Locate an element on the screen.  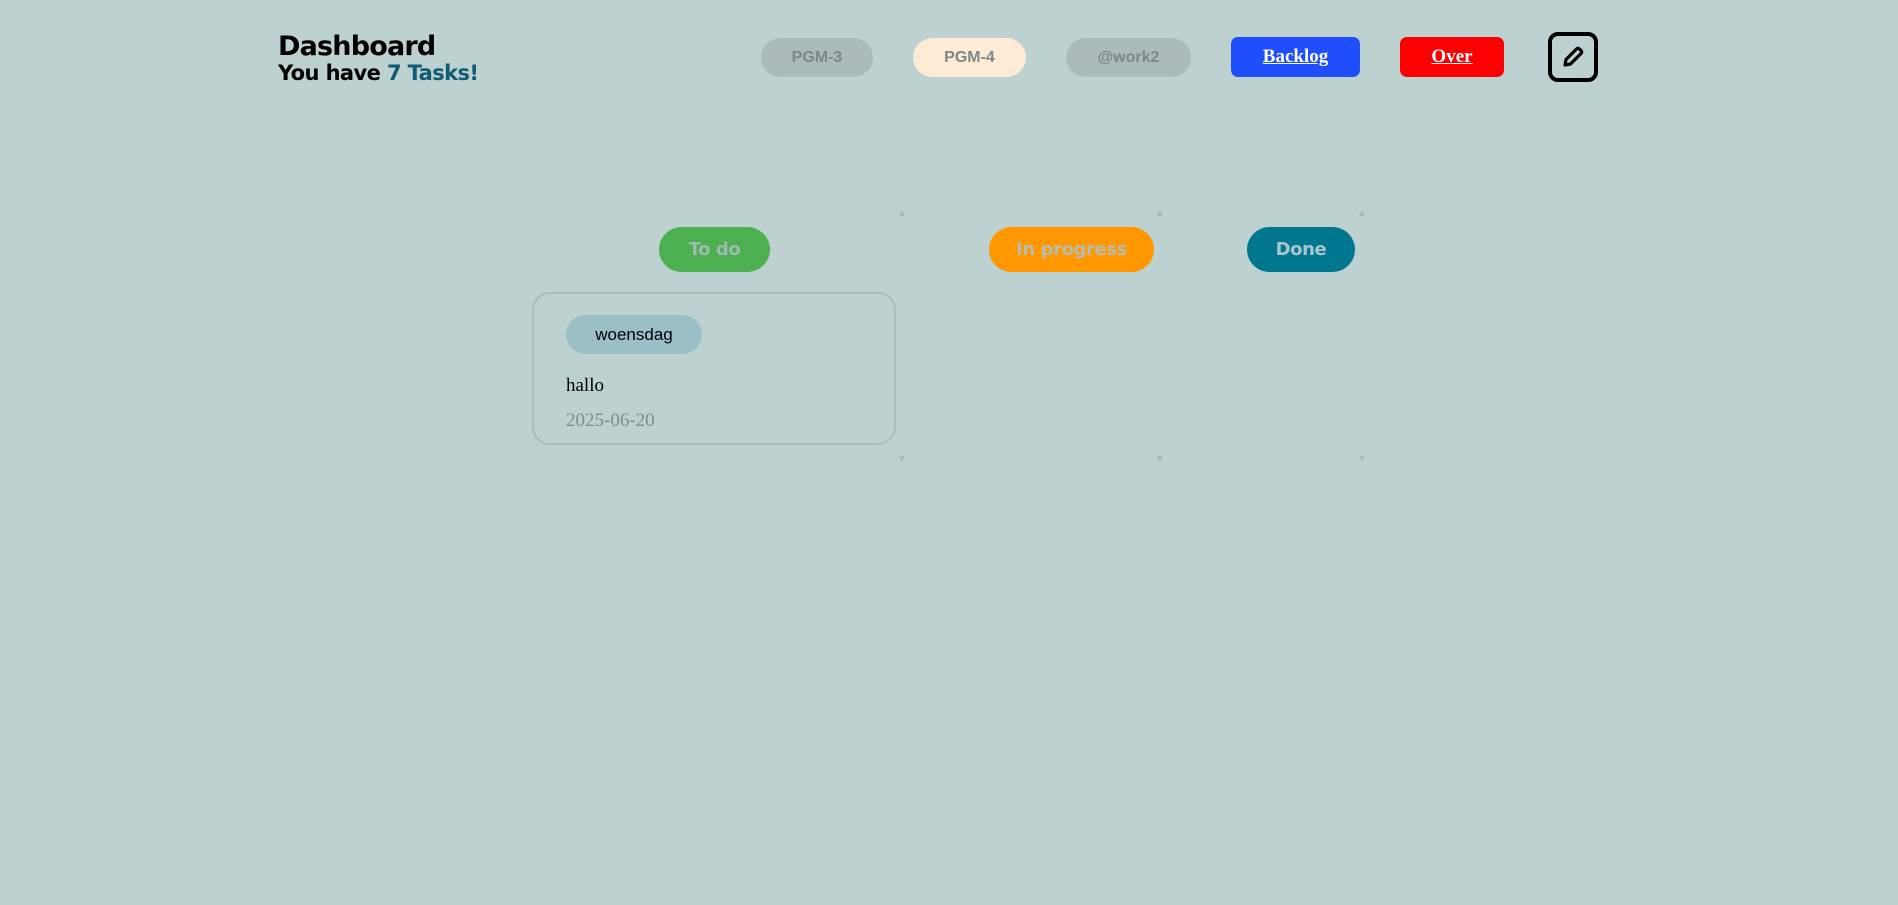
edit-button is located at coordinates (1573, 57).